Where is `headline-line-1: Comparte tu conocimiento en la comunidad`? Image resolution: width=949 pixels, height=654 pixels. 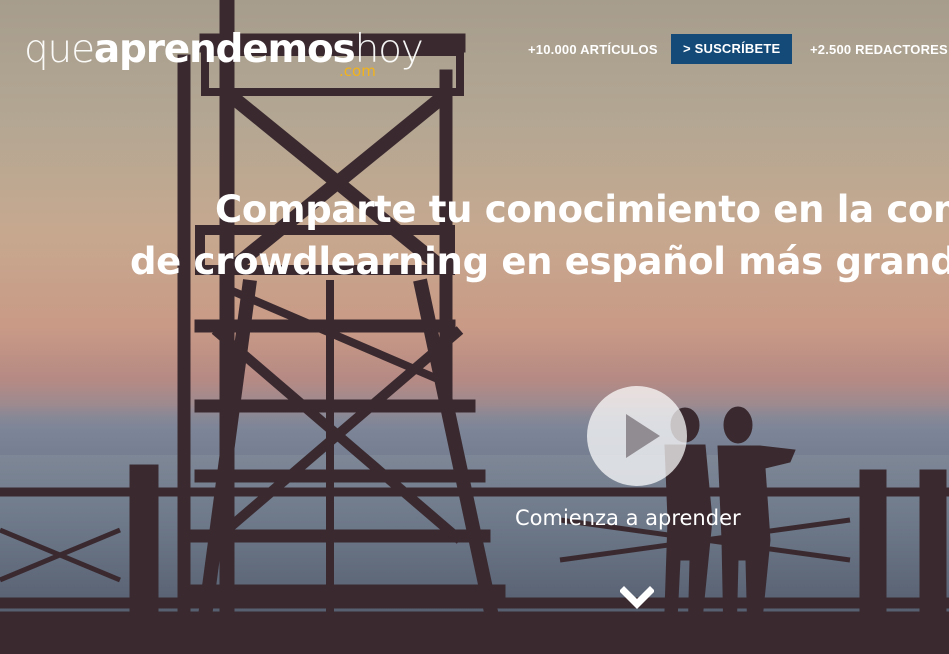 headline-line-1: Comparte tu conocimiento en la comunidad is located at coordinates (582, 209).